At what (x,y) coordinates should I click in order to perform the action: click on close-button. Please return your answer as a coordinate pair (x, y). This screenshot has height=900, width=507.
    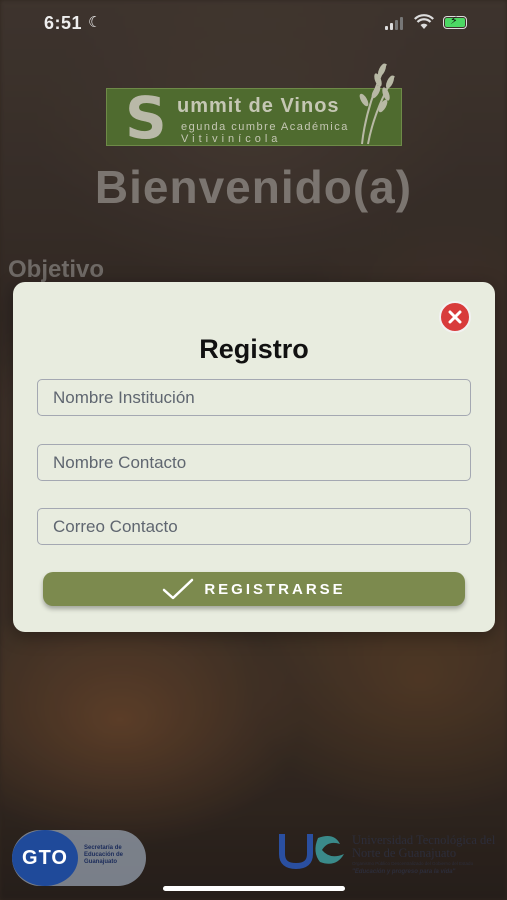
    Looking at the image, I should click on (455, 317).